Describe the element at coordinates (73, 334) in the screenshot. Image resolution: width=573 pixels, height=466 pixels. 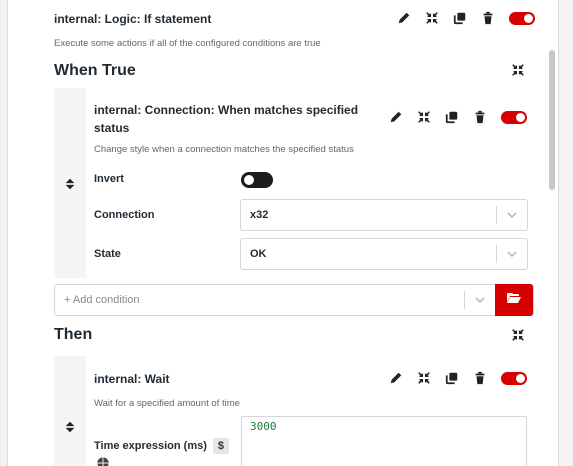
I see `then-heading: Then` at that location.